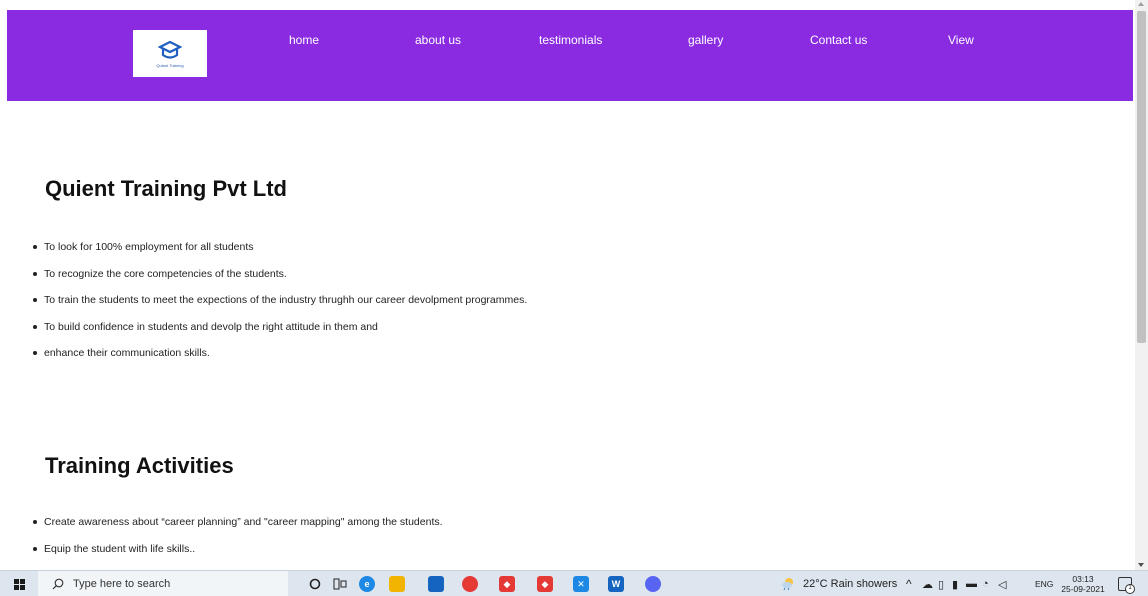  What do you see at coordinates (1141, 4) in the screenshot?
I see `scroll-up-arrow-icon` at bounding box center [1141, 4].